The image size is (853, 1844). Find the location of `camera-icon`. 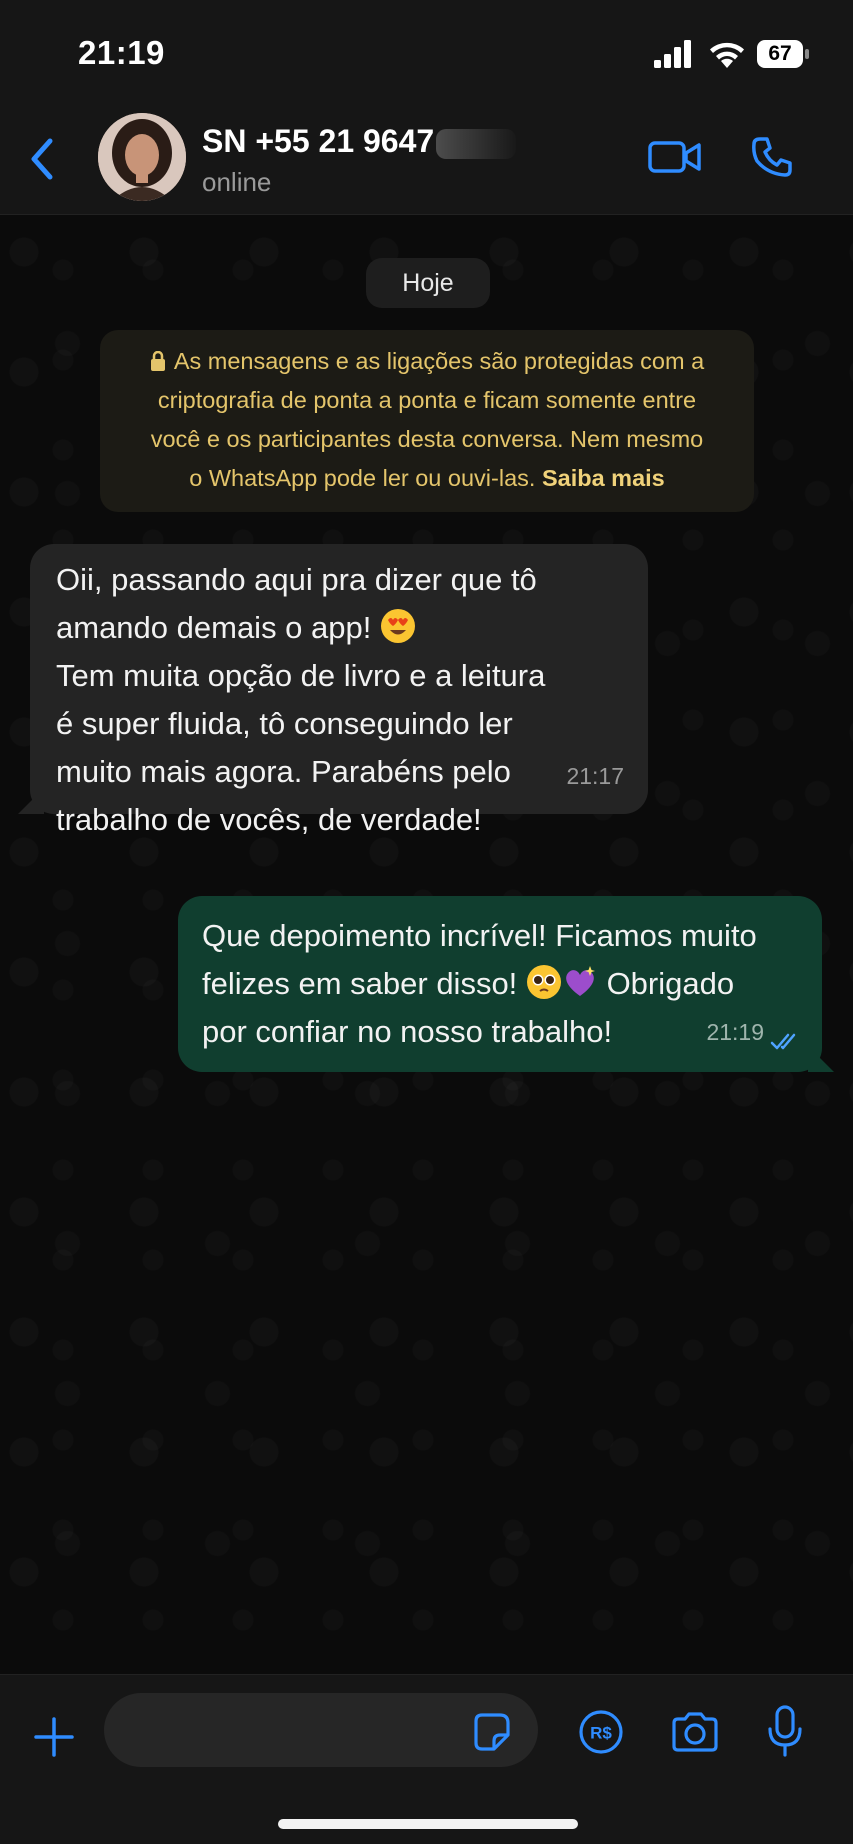

camera-icon is located at coordinates (695, 1732).